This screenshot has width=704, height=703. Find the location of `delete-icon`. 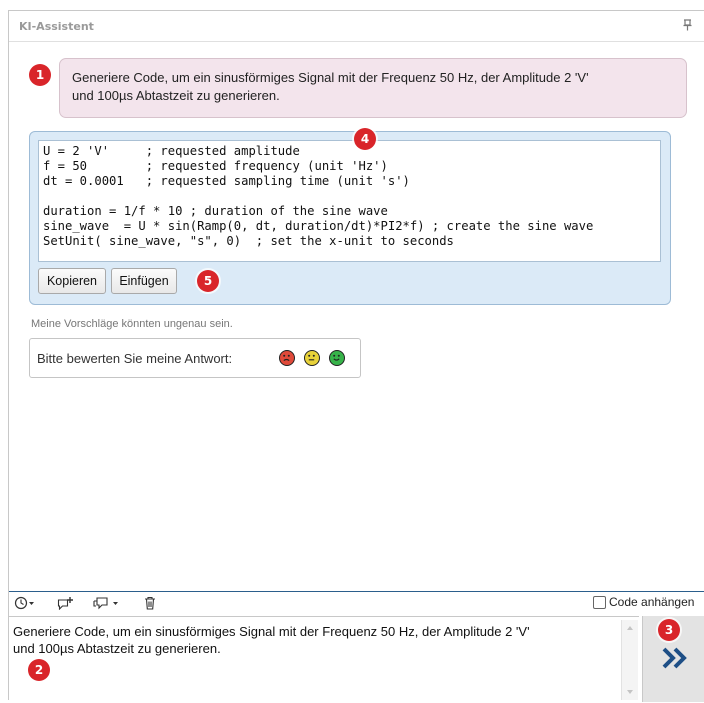

delete-icon is located at coordinates (150, 605).